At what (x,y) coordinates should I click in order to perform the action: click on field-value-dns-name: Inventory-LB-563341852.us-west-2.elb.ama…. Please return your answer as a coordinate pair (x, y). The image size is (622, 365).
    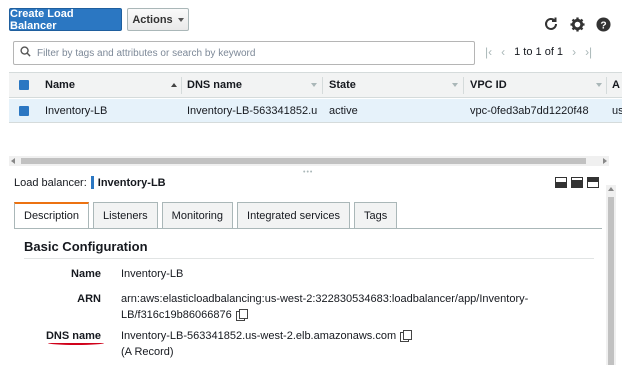
    Looking at the image, I should click on (267, 344).